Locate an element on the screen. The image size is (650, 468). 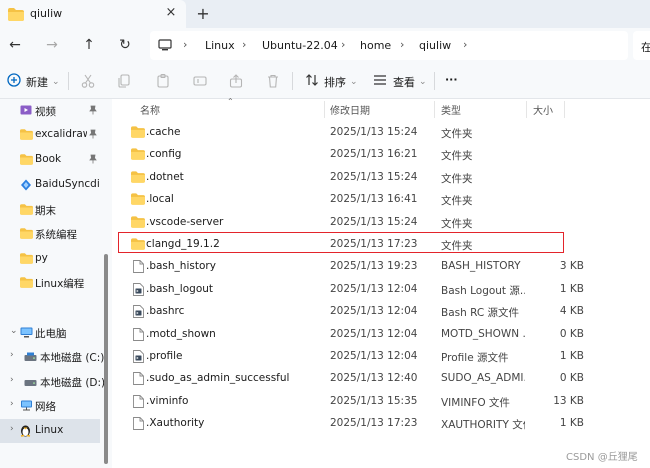
sidebar-scrollbar is located at coordinates (106, 283).